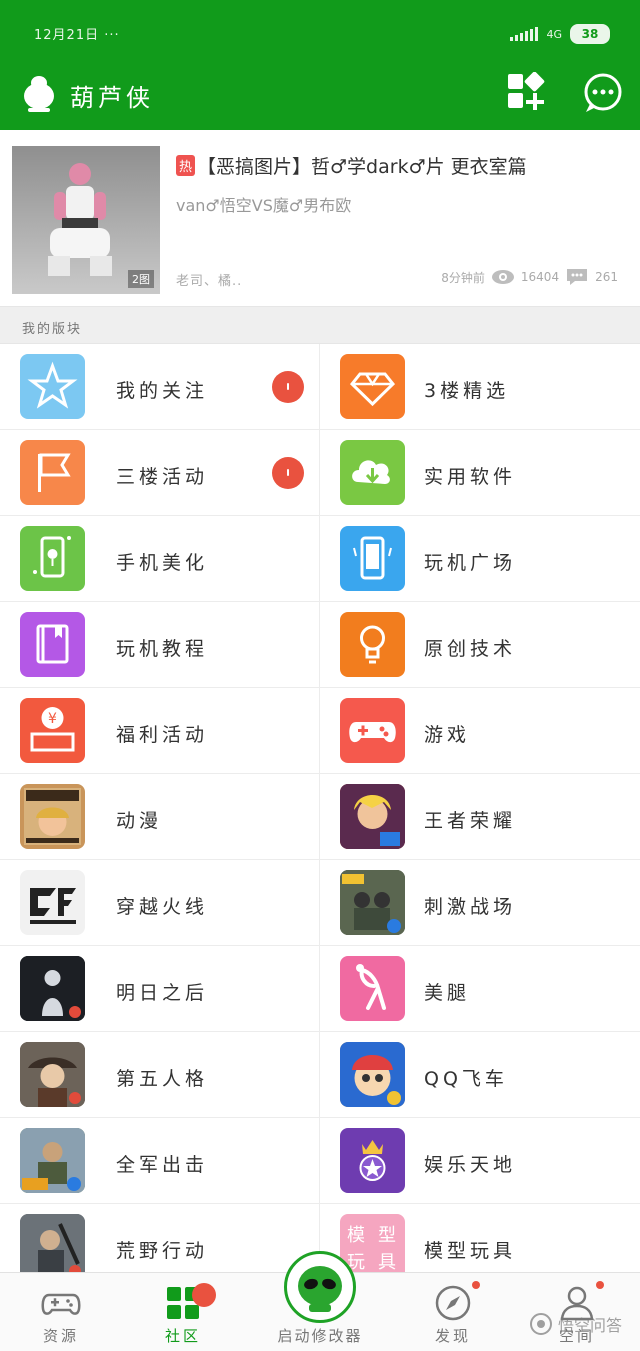 The height and width of the screenshot is (1351, 640). Describe the element at coordinates (540, 277) in the screenshot. I see `view-count: 16404` at that location.